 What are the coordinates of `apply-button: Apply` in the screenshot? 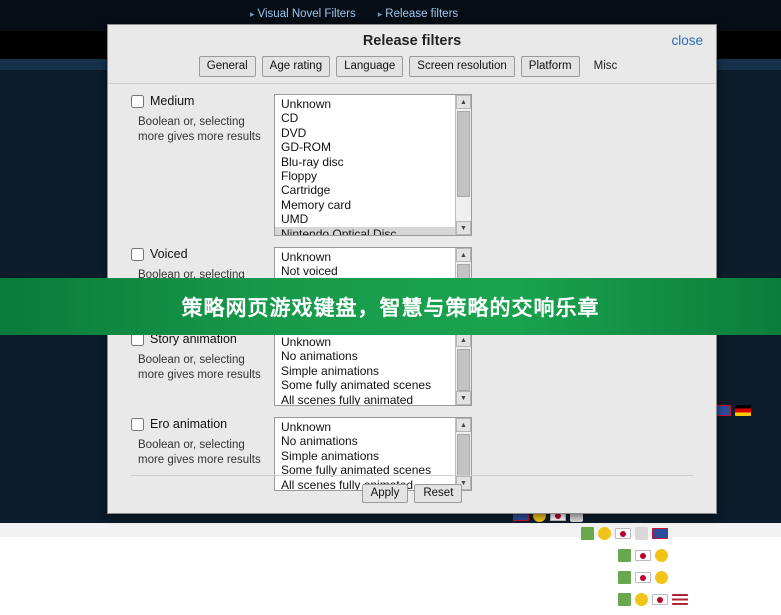 It's located at (385, 493).